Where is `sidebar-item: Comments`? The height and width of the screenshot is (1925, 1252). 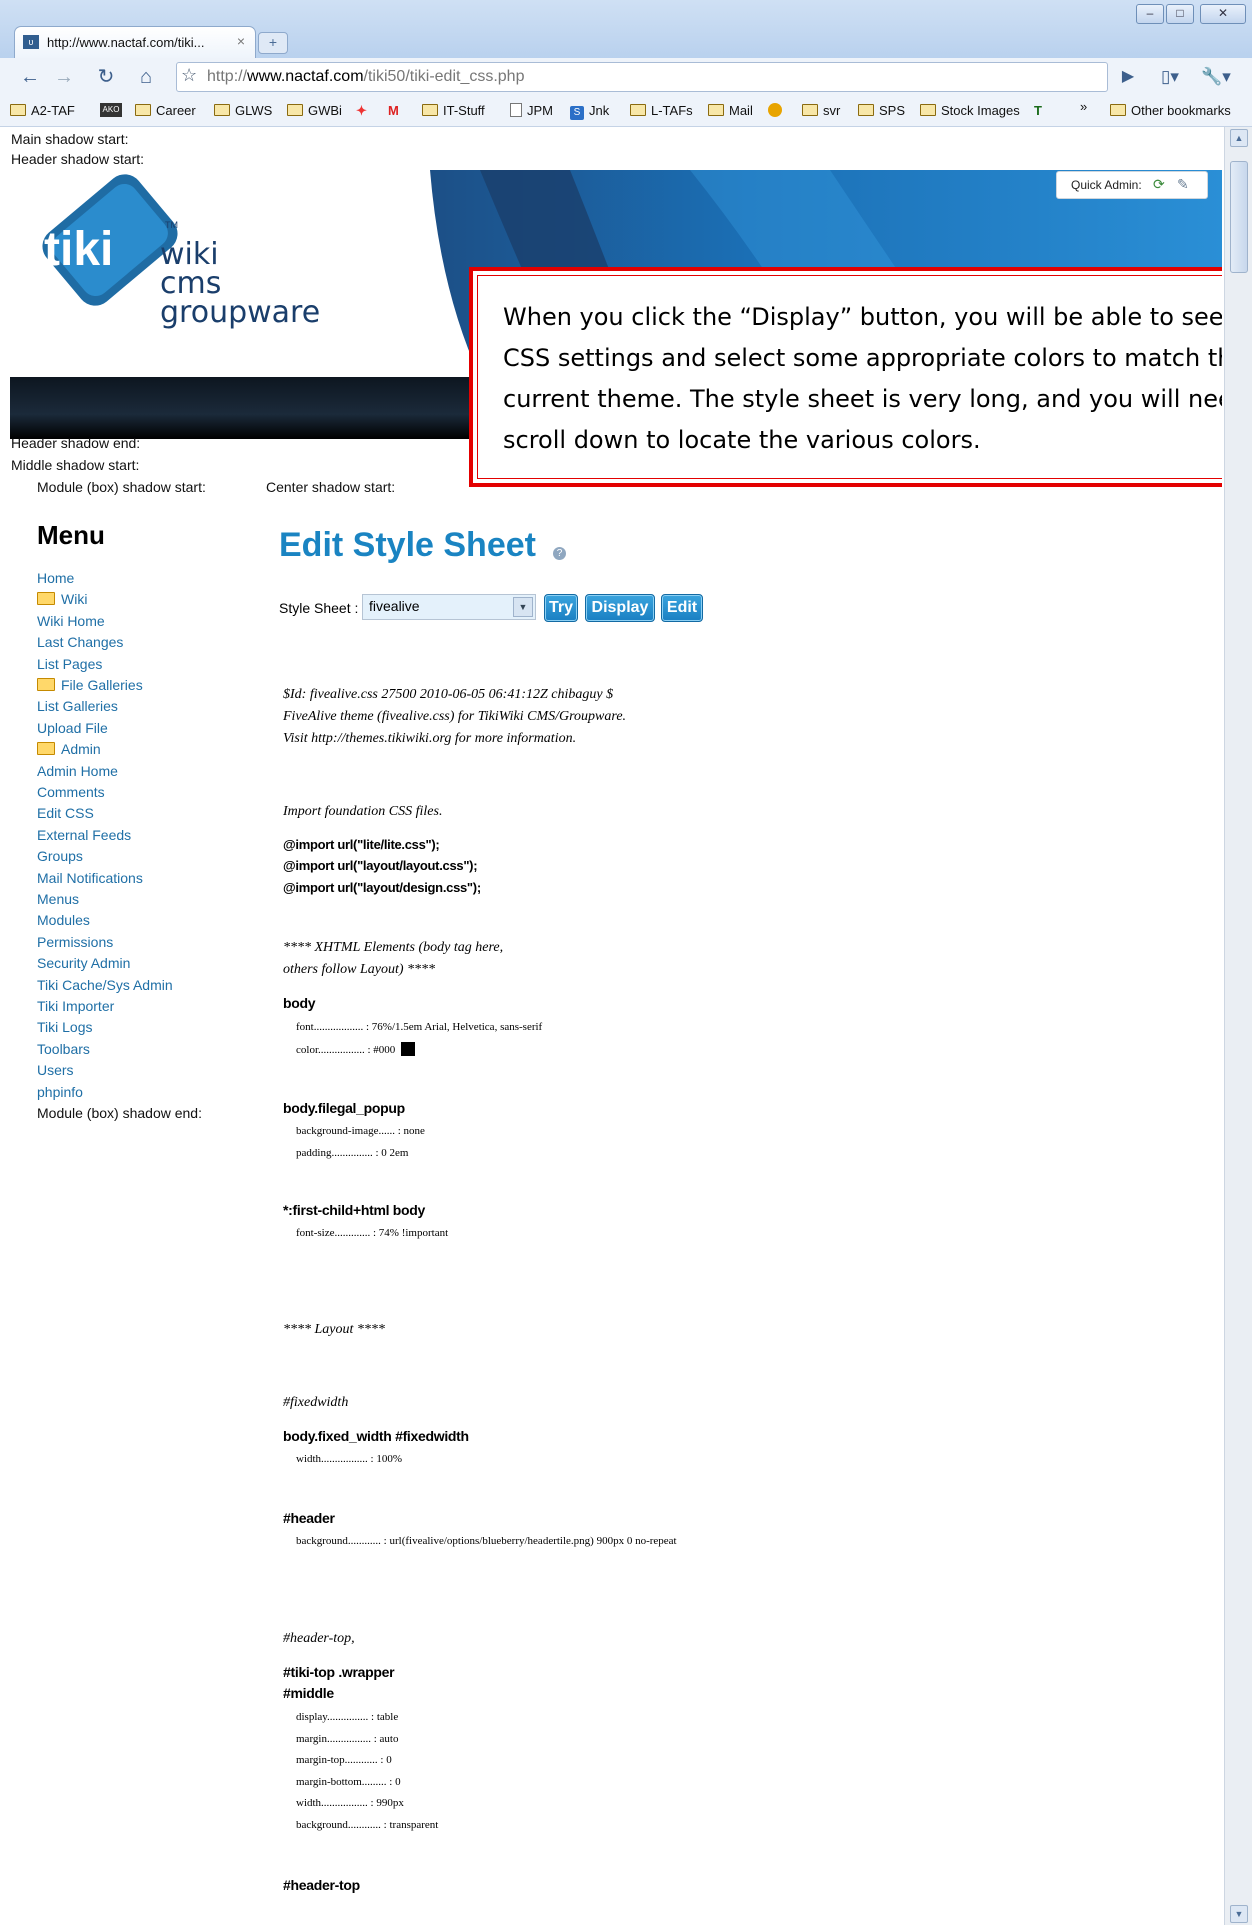 sidebar-item: Comments is located at coordinates (71, 792).